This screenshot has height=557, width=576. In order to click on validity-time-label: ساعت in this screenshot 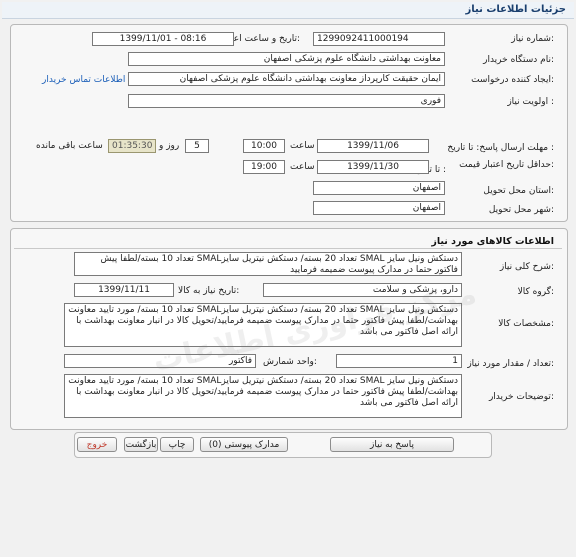, I will do `click(302, 167)`.